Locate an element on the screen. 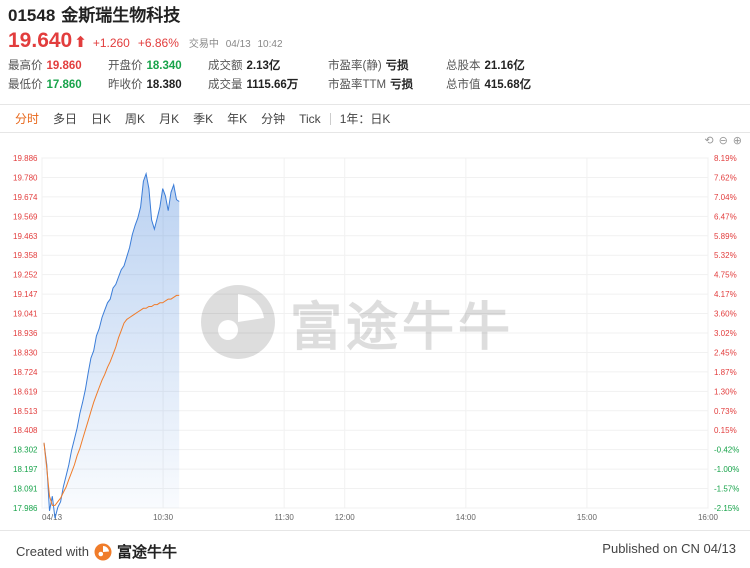 The height and width of the screenshot is (568, 750). watermark: 富途牛牛 is located at coordinates (356, 322).